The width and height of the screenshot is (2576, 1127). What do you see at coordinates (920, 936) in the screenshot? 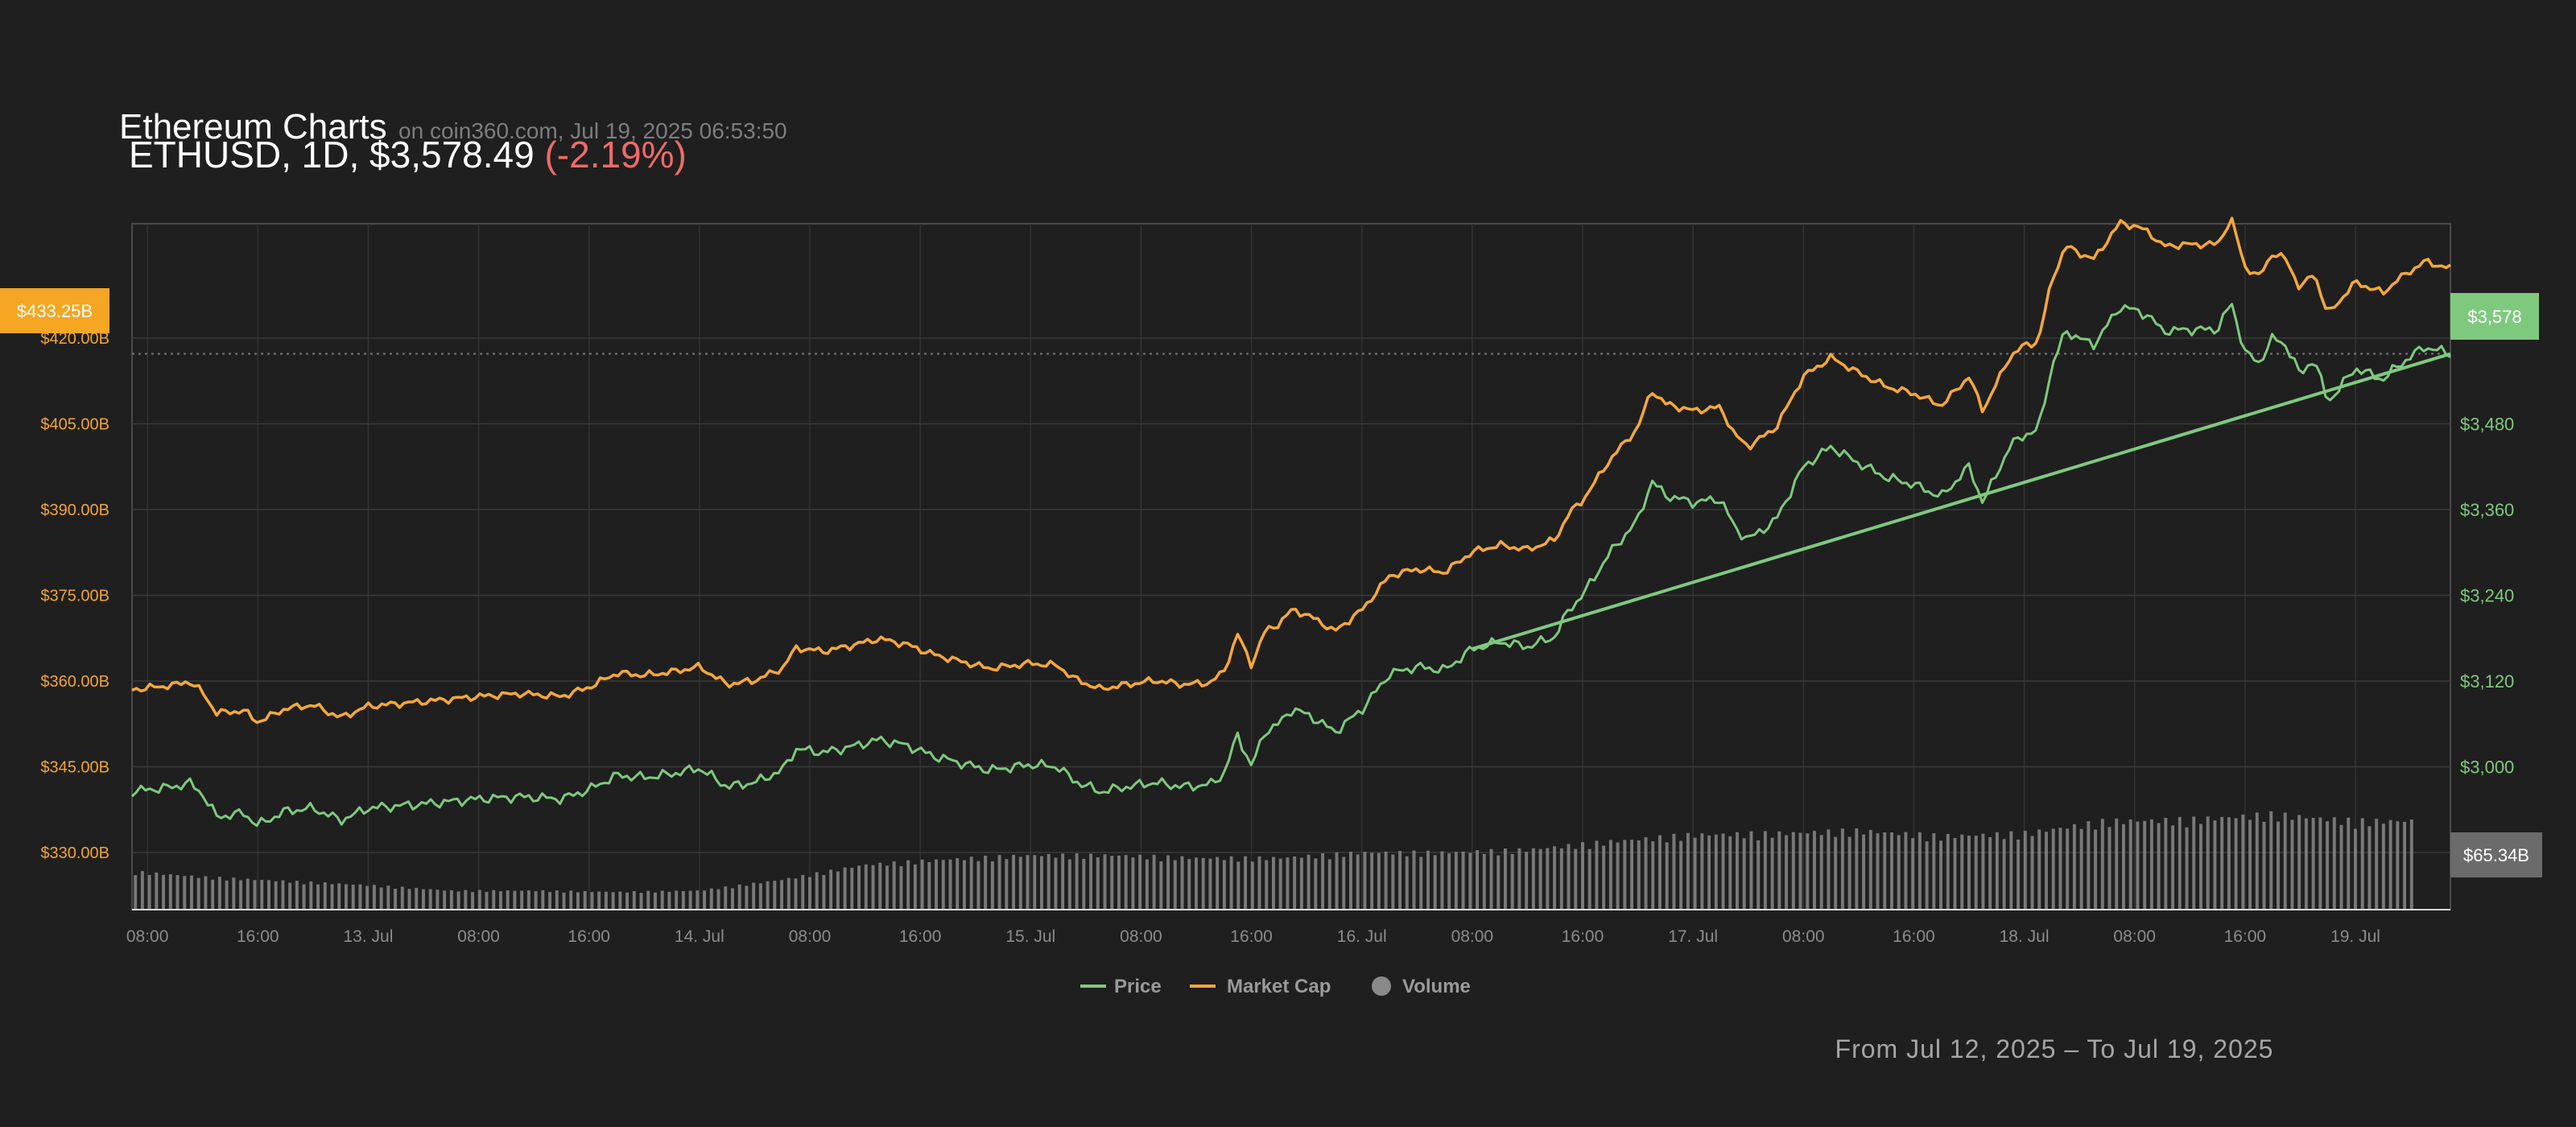
I see `x-tick-label-7: 16:00` at bounding box center [920, 936].